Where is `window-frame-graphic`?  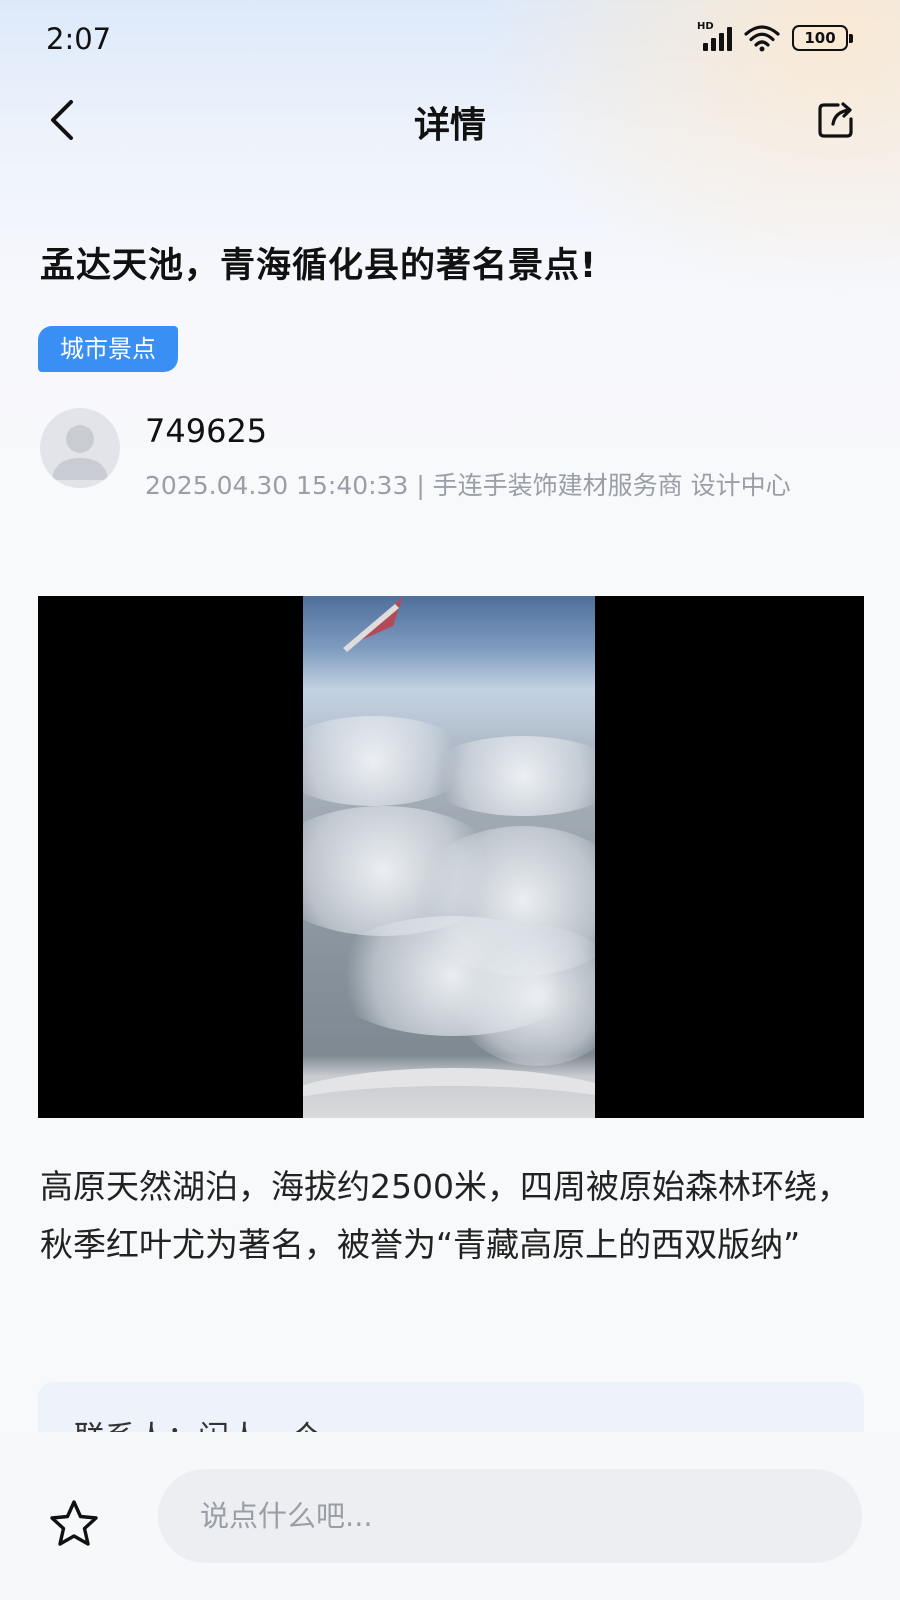
window-frame-graphic is located at coordinates (449, 1093).